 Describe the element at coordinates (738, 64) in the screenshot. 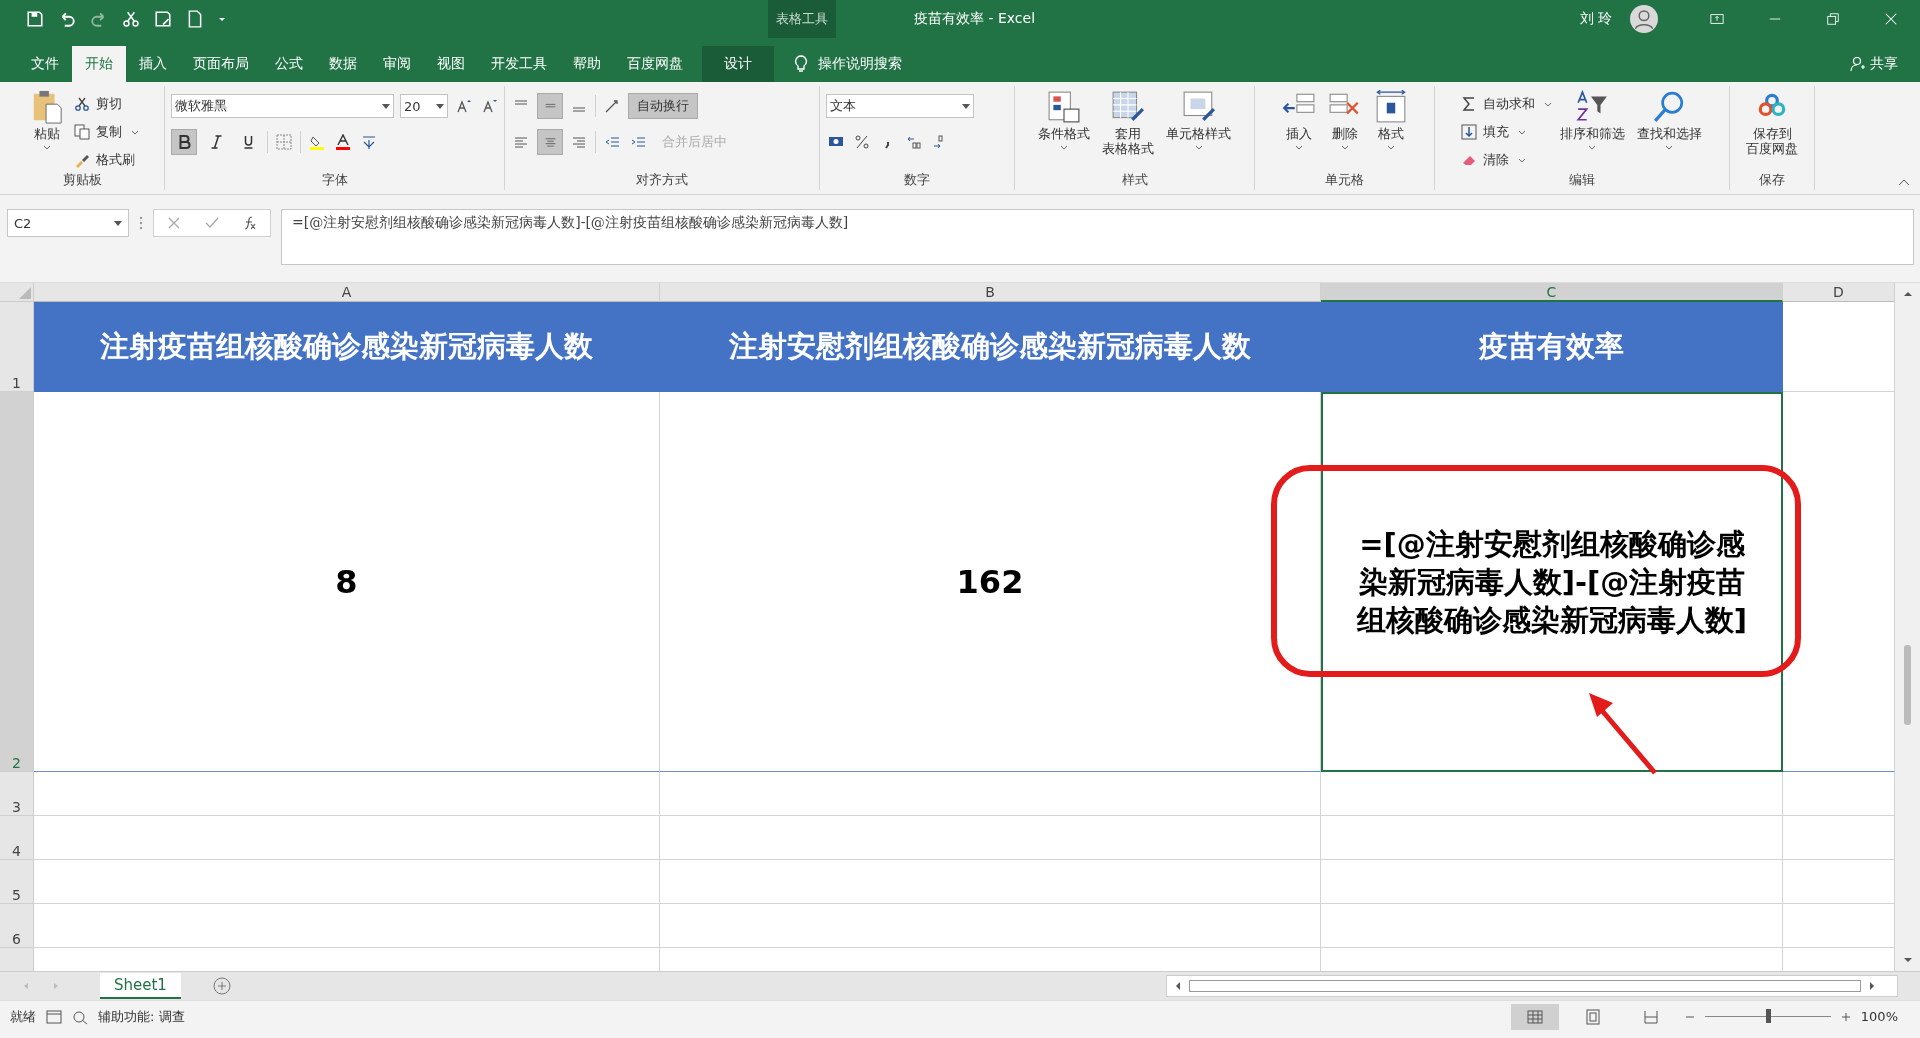

I see `ribbon-tab: 设计` at that location.